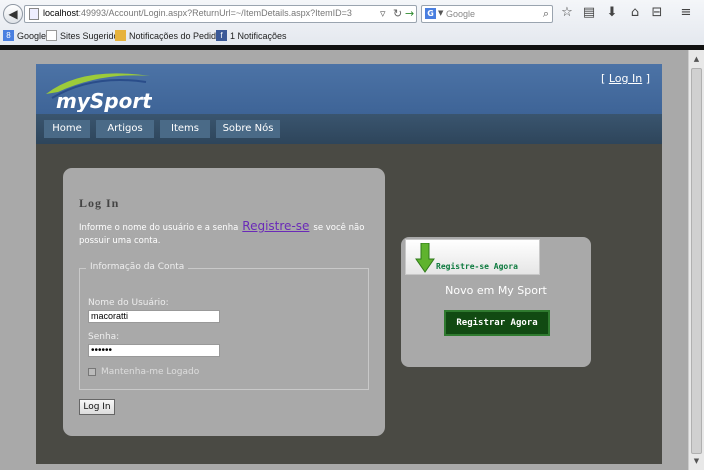 This screenshot has height=470, width=704. I want to click on reload-icon: ↻, so click(397, 13).